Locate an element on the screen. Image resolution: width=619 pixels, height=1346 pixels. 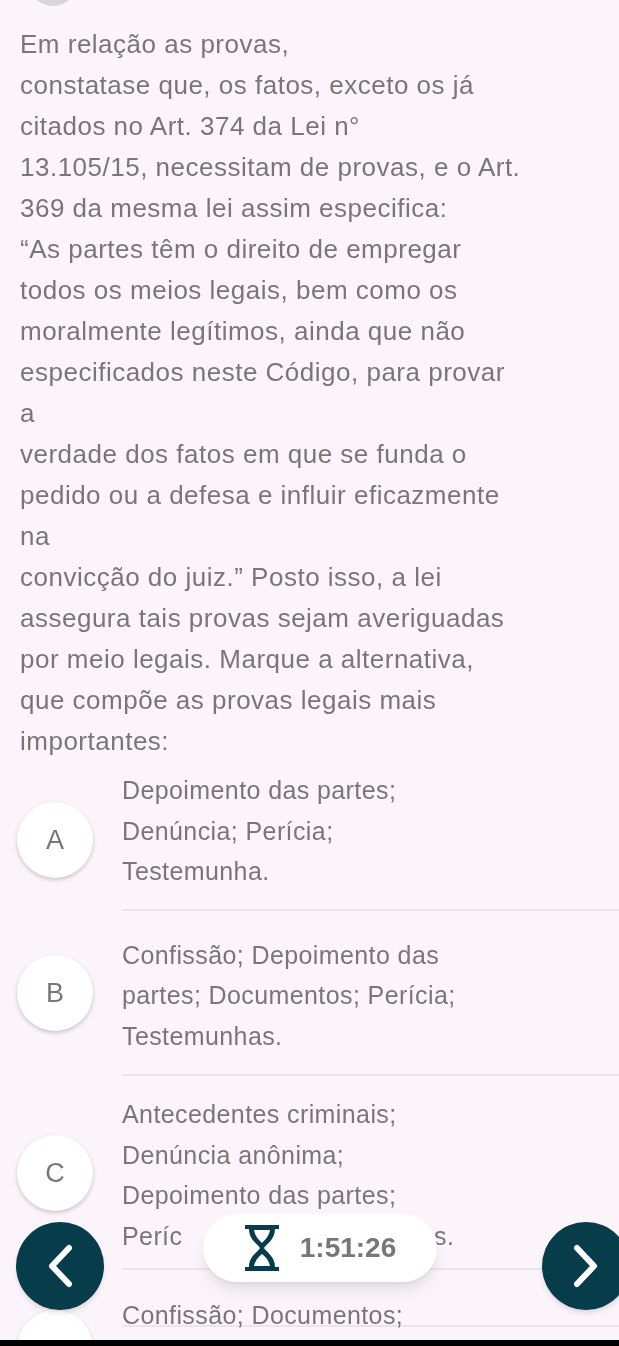
chevron-right-icon is located at coordinates (586, 1266).